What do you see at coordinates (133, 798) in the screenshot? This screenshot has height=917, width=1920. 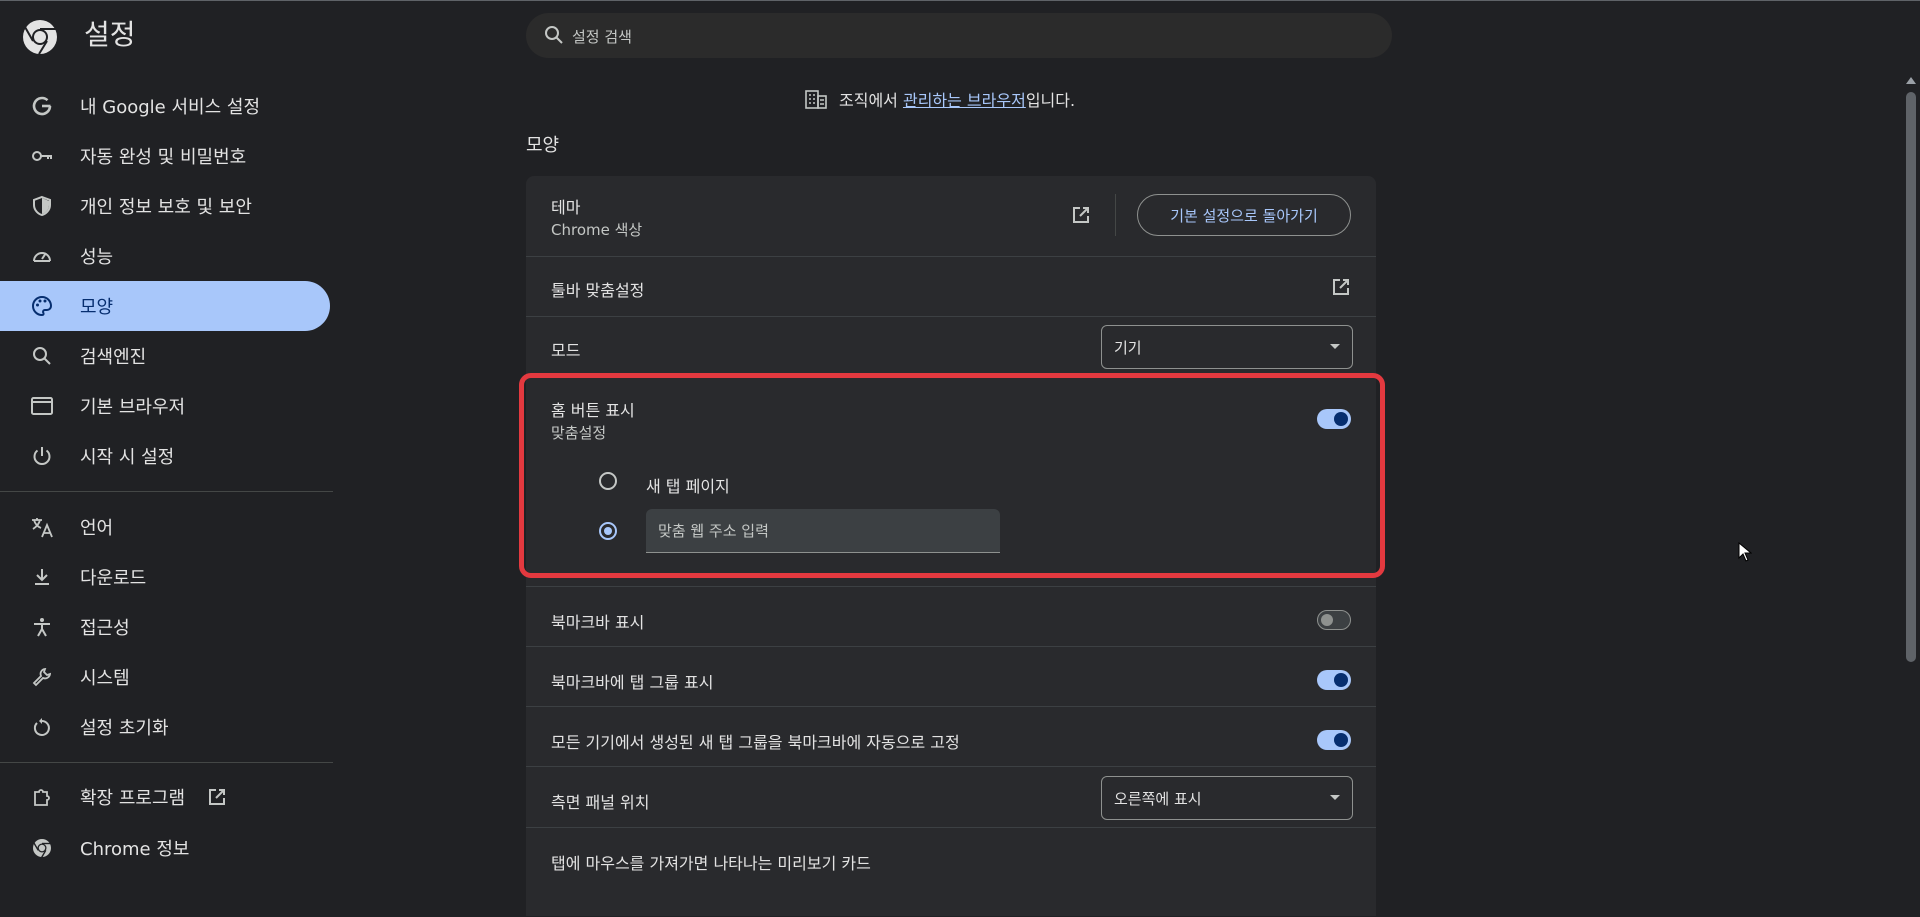 I see `sidebar-item-label: 확장 프로그램` at bounding box center [133, 798].